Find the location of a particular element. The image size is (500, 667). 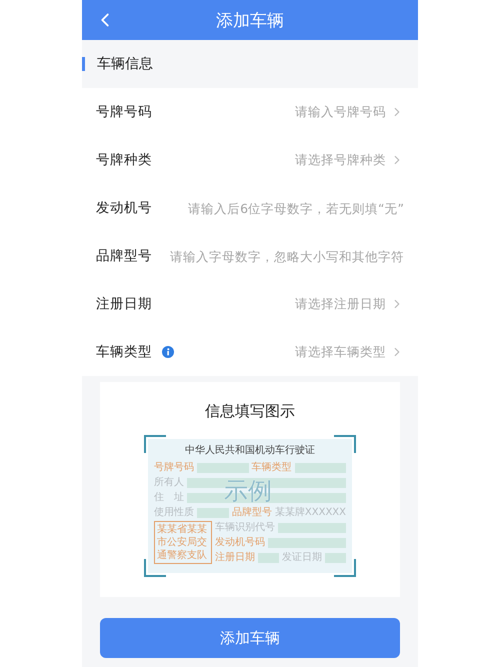

license-label: 车辆识别代号 is located at coordinates (245, 528).